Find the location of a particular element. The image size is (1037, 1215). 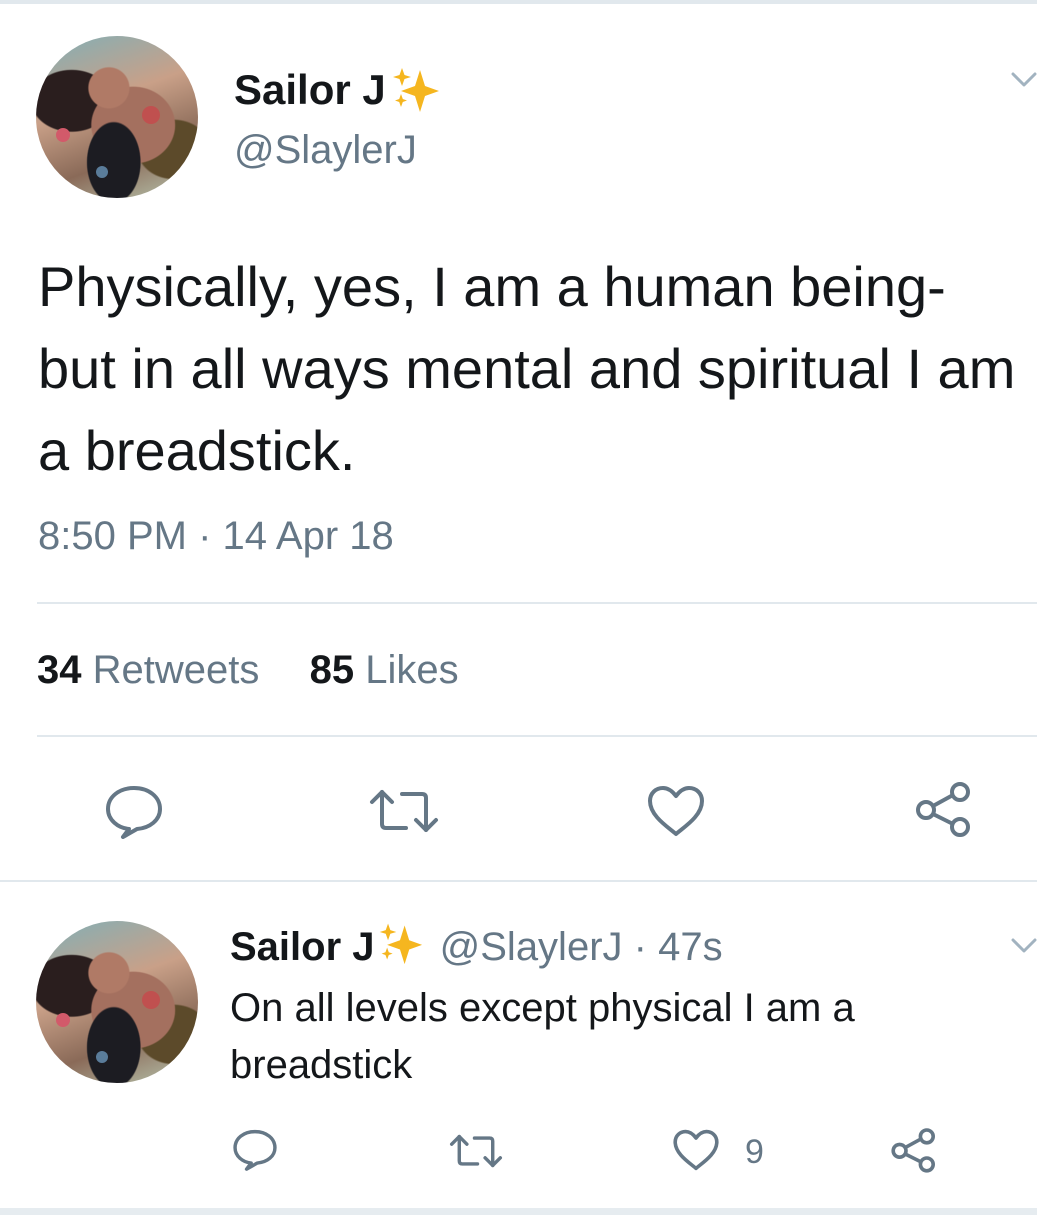

retweets-label: Retweets is located at coordinates (176, 670).